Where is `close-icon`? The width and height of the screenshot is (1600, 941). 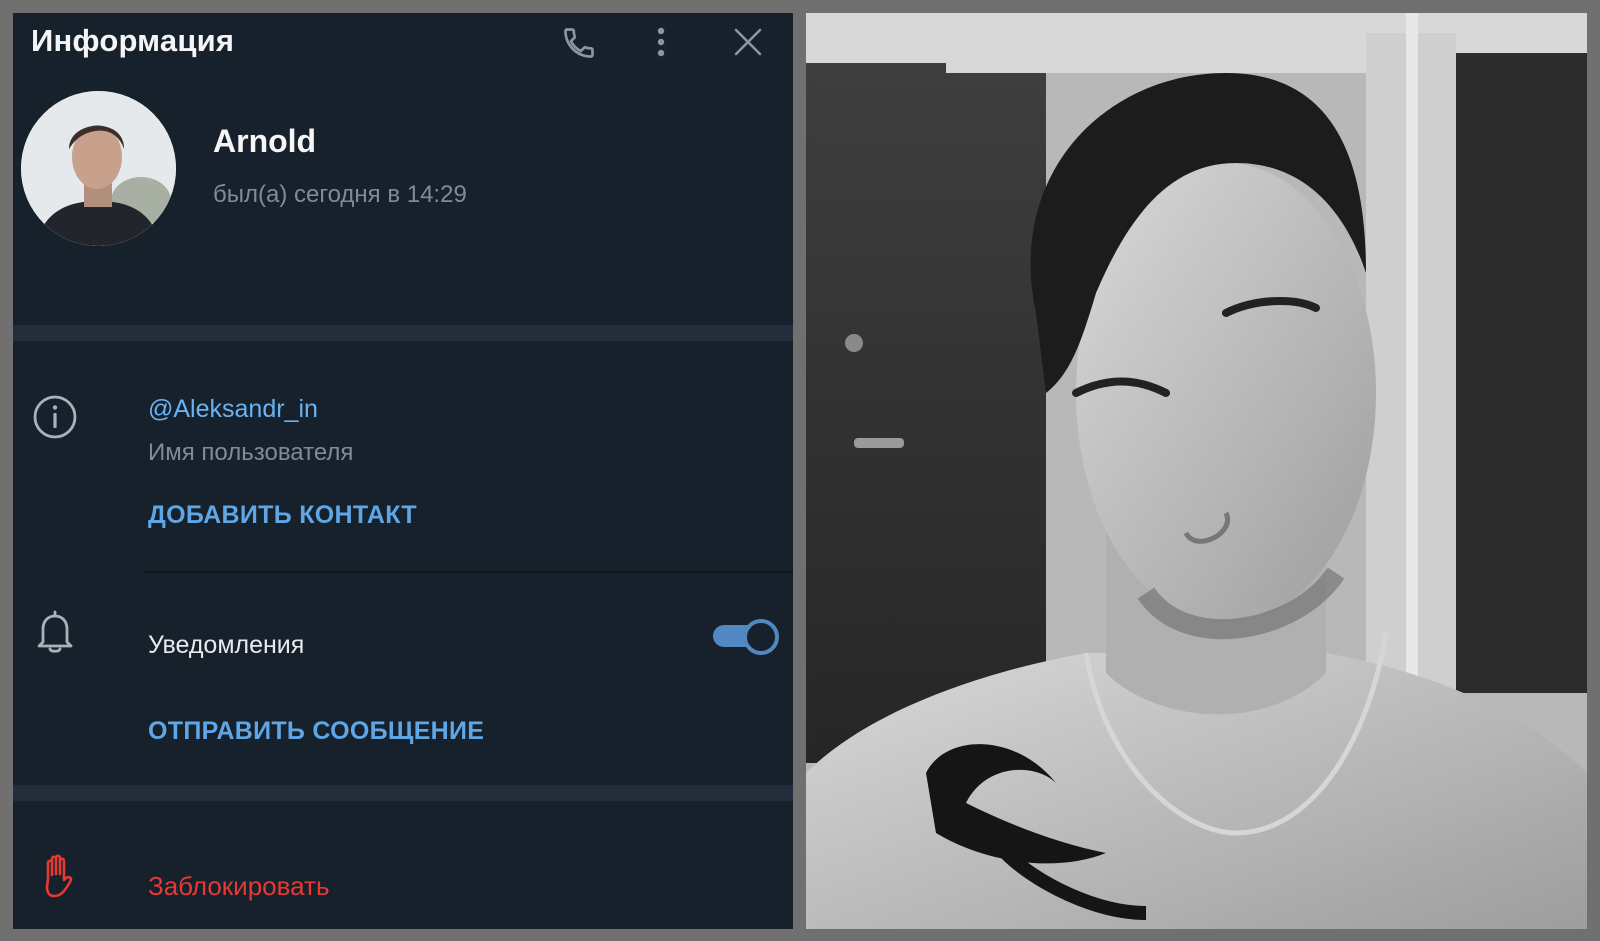
close-icon is located at coordinates (748, 42).